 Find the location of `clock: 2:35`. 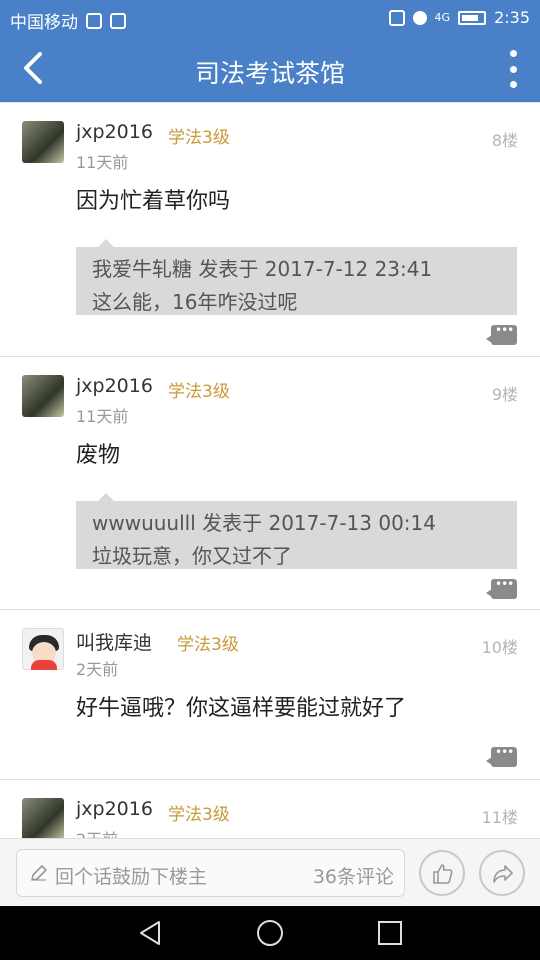

clock: 2:35 is located at coordinates (512, 17).